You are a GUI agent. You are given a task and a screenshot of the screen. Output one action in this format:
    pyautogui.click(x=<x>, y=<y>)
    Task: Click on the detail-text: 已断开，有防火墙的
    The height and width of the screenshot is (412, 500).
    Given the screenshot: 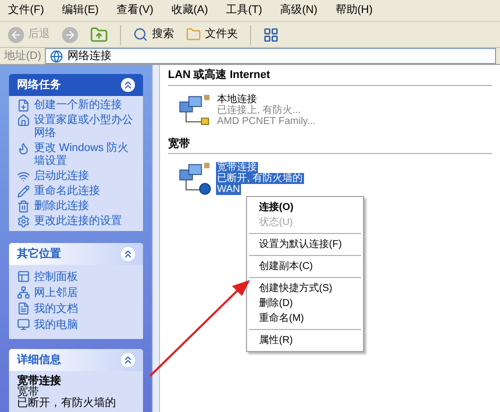 What is the action you would take?
    pyautogui.click(x=67, y=403)
    